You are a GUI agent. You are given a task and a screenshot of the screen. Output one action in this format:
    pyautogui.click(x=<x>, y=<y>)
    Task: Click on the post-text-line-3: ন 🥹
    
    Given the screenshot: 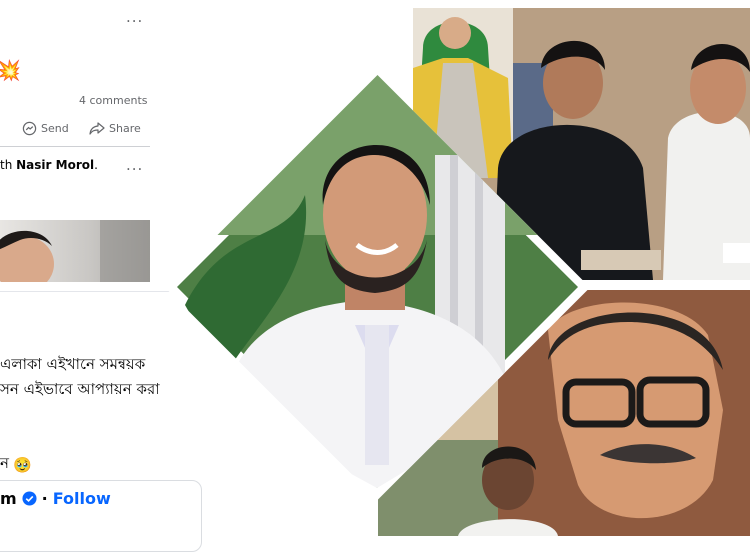 What is the action you would take?
    pyautogui.click(x=16, y=464)
    